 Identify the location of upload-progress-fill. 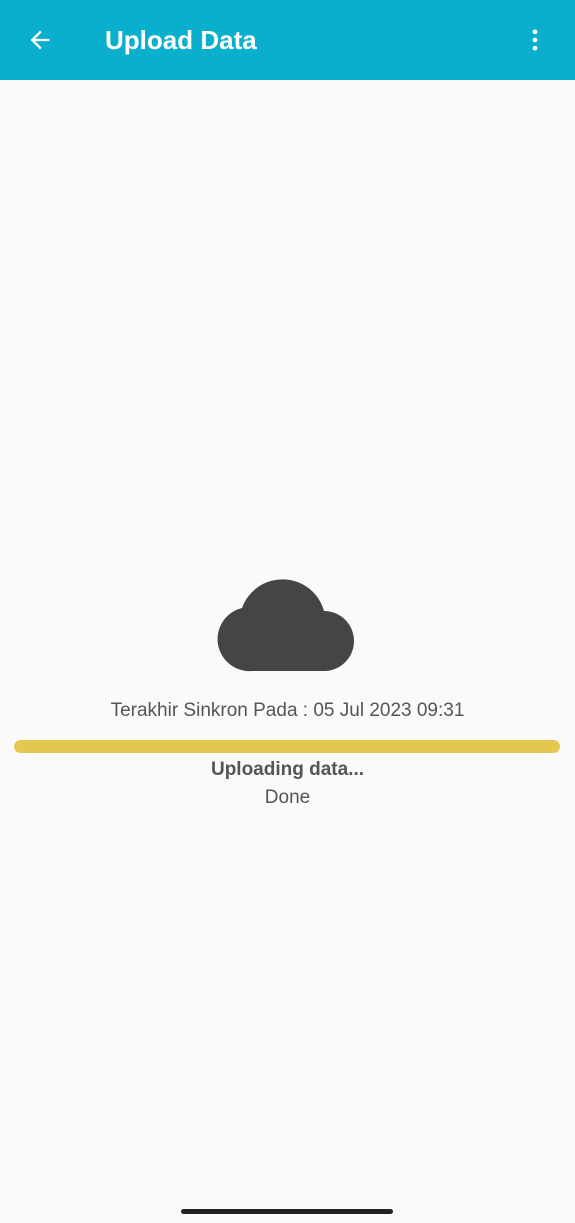
(287, 746).